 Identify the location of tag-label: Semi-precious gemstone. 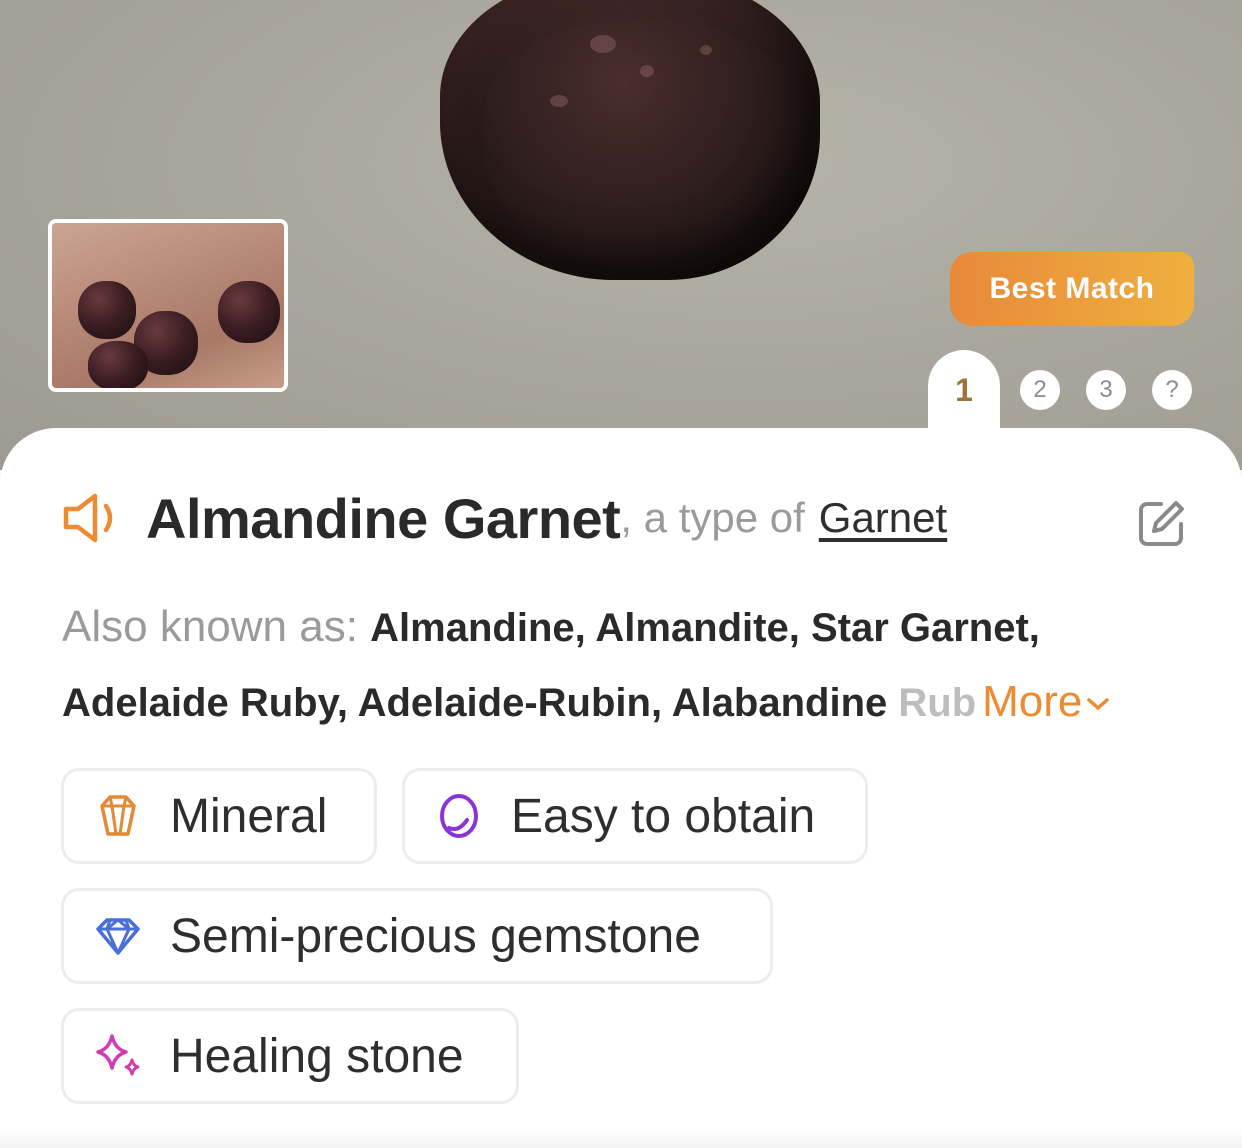
(435, 936).